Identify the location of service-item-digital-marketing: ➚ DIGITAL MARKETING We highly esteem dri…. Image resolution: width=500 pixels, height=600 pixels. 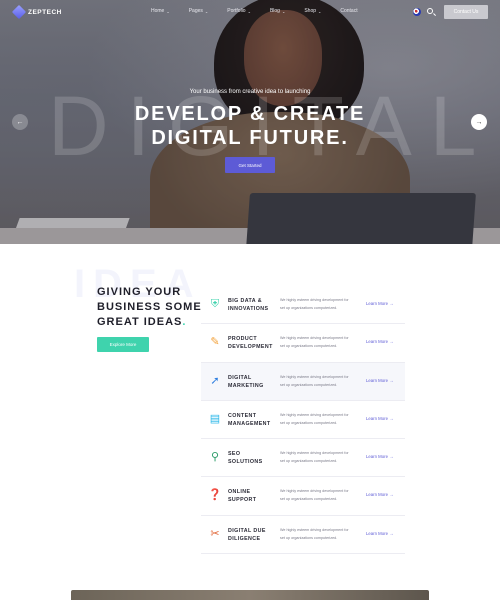
(303, 381).